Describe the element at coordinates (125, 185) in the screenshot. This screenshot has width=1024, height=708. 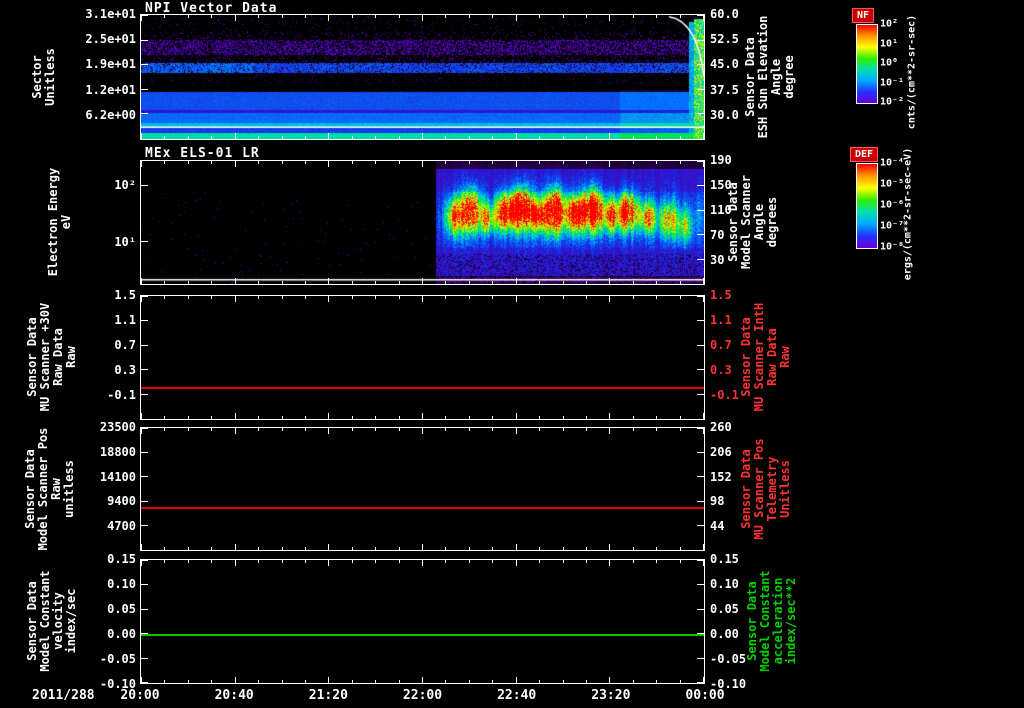
I see `y-tick-label: 10²` at that location.